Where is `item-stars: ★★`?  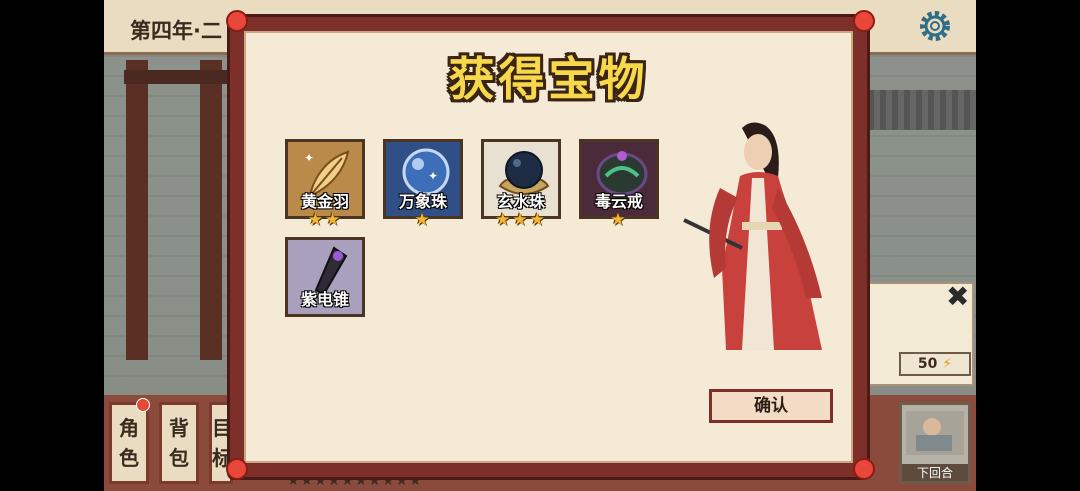
item-stars: ★★ is located at coordinates (325, 220).